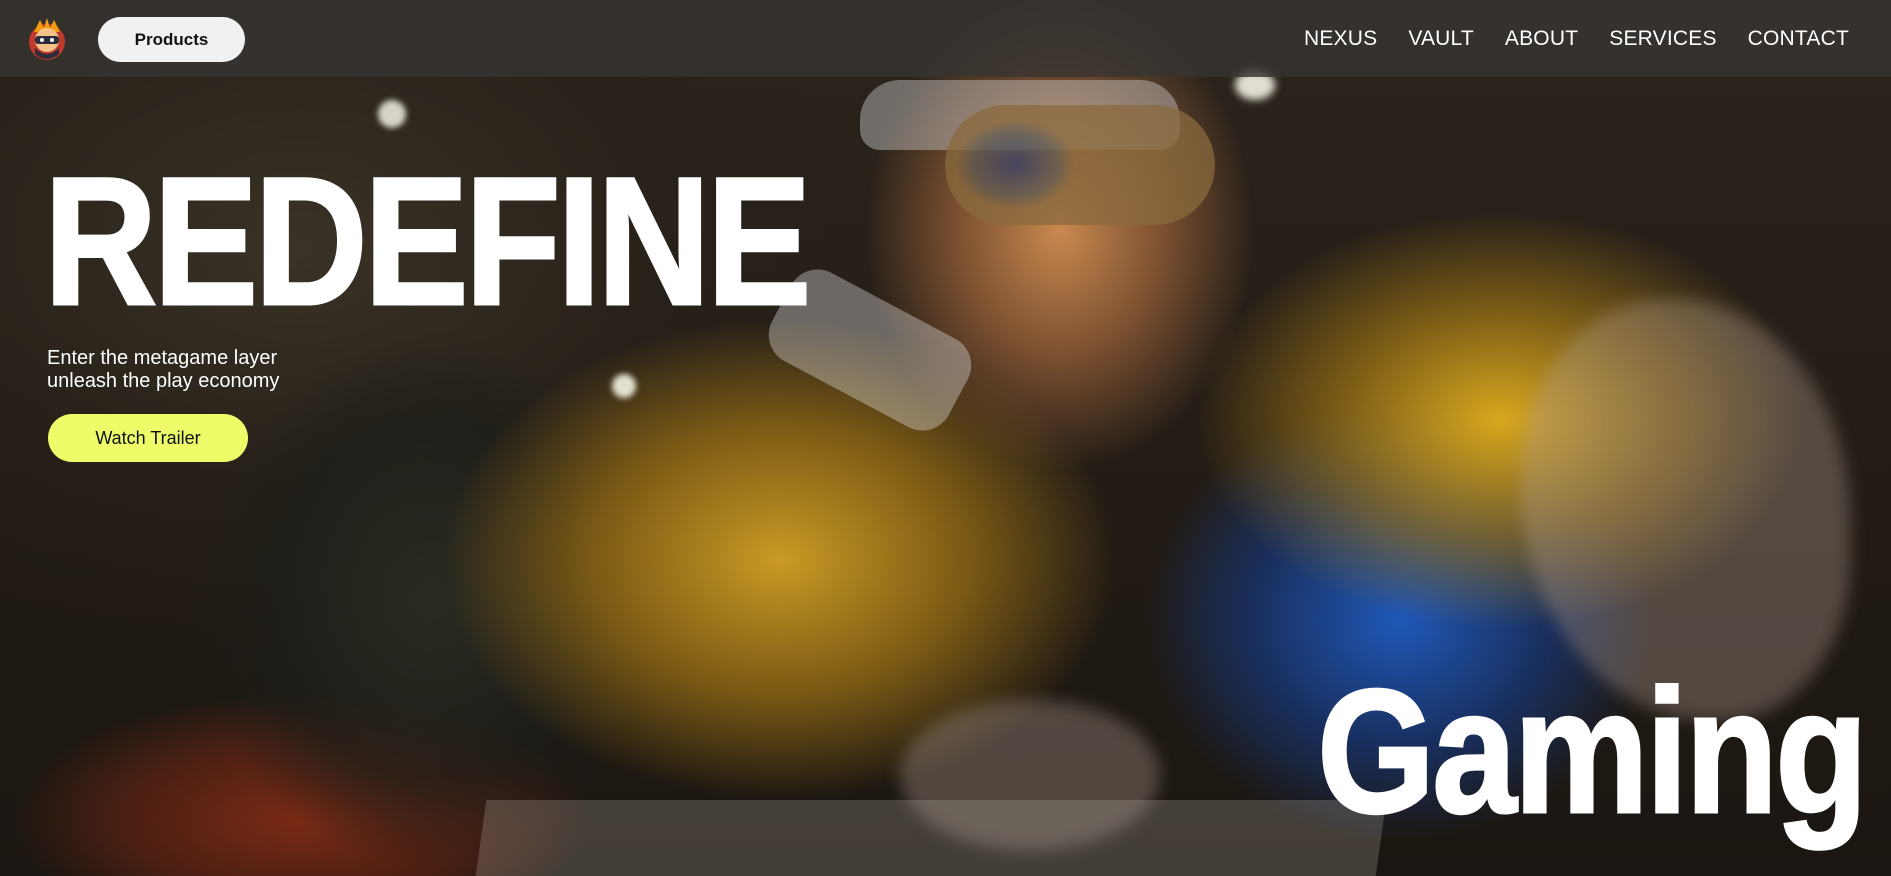  What do you see at coordinates (1592, 752) in the screenshot?
I see `hero-bottom-word: Gaming` at bounding box center [1592, 752].